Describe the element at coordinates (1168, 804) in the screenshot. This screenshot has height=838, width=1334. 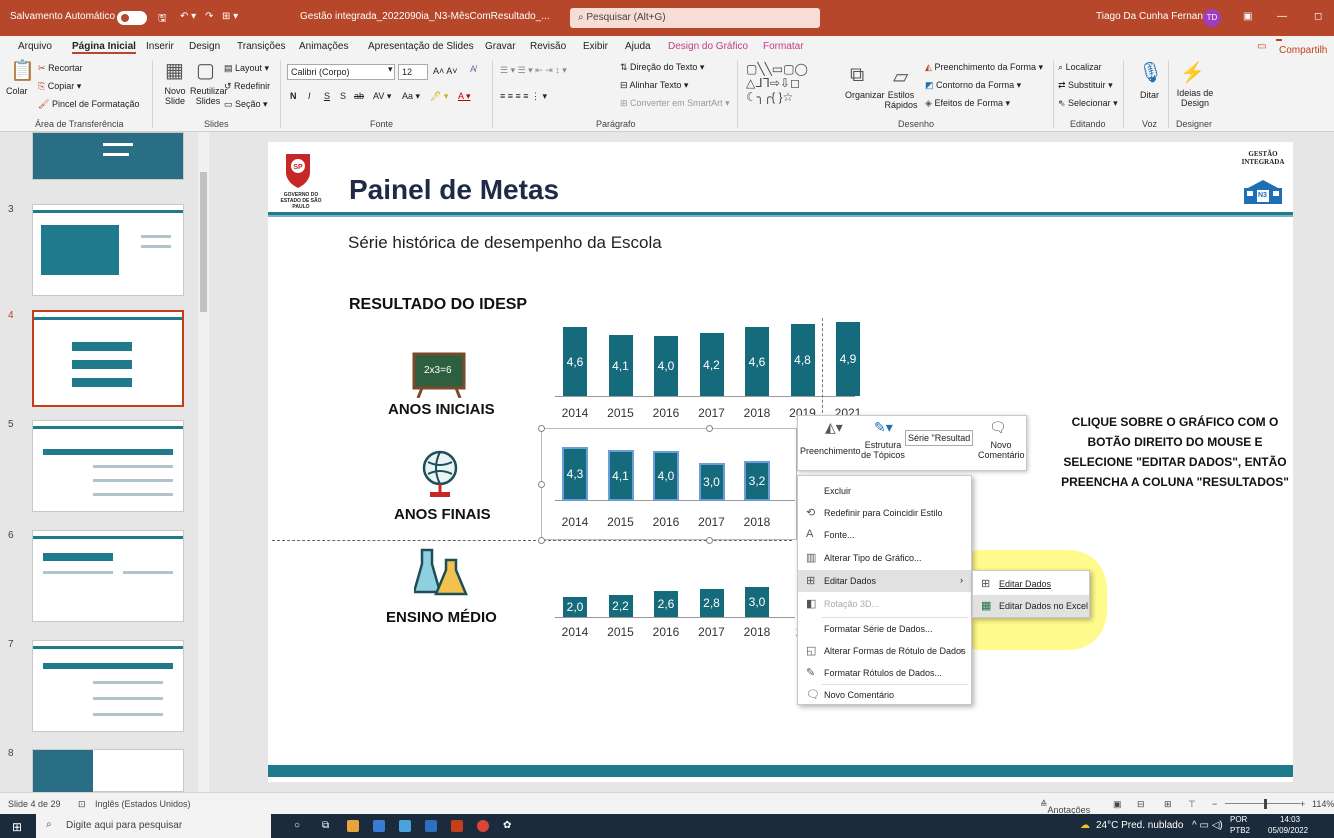
I see `sorter-view-icon: ⊞` at that location.